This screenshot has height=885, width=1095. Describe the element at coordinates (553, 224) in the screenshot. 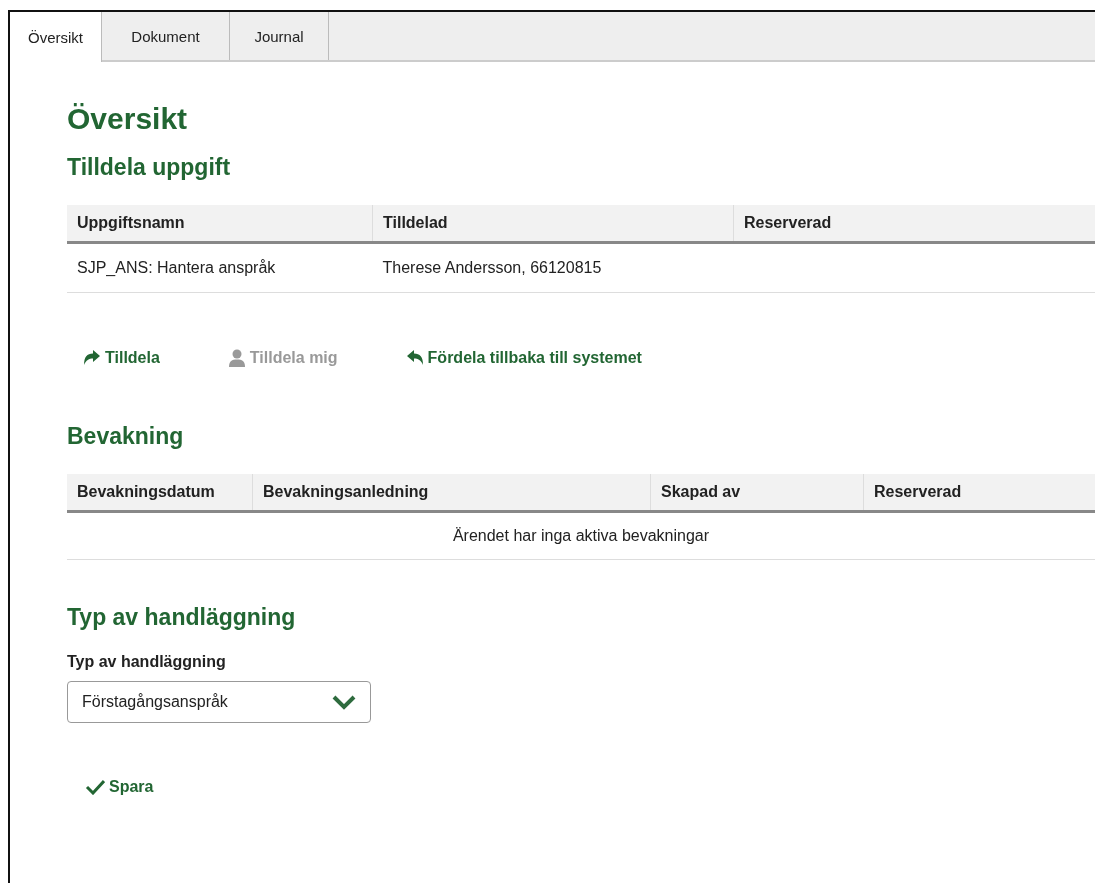

I see `column-header: Tilldelad` at that location.